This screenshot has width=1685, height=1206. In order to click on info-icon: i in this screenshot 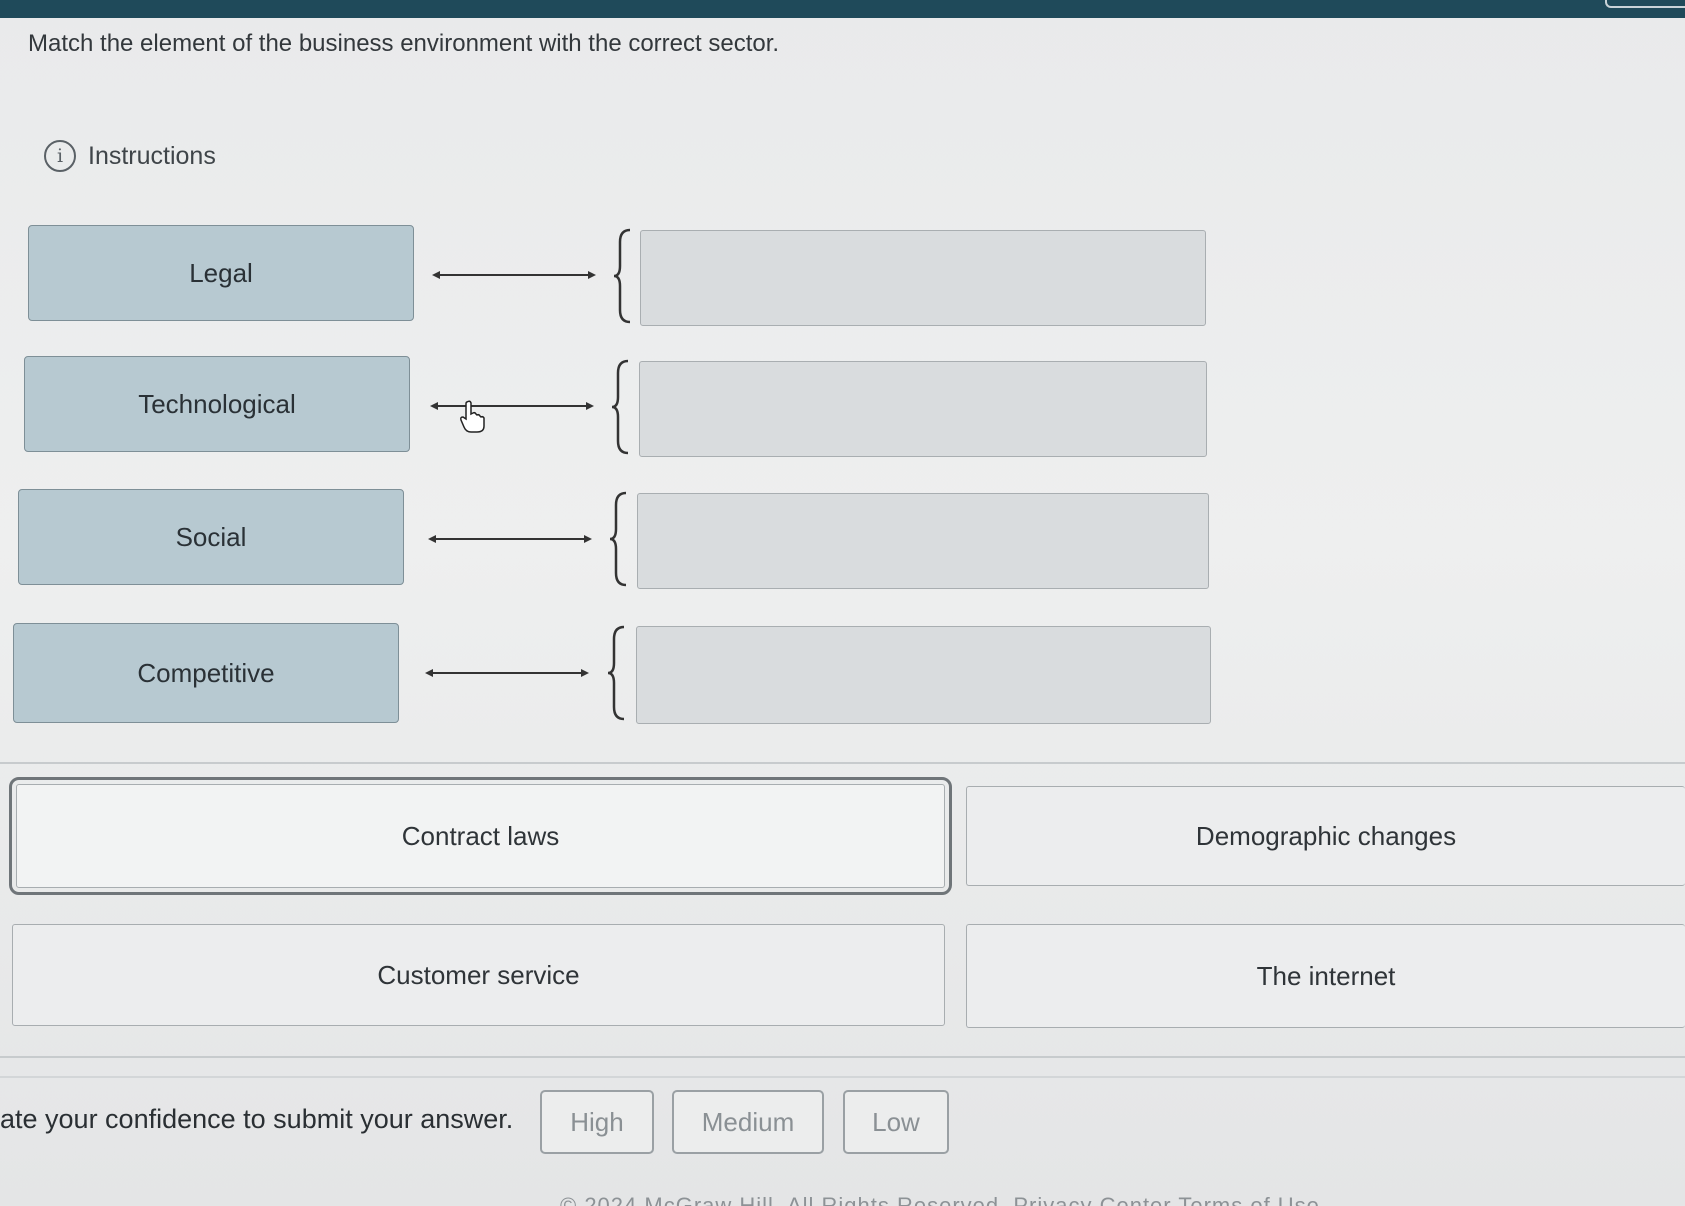, I will do `click(60, 156)`.